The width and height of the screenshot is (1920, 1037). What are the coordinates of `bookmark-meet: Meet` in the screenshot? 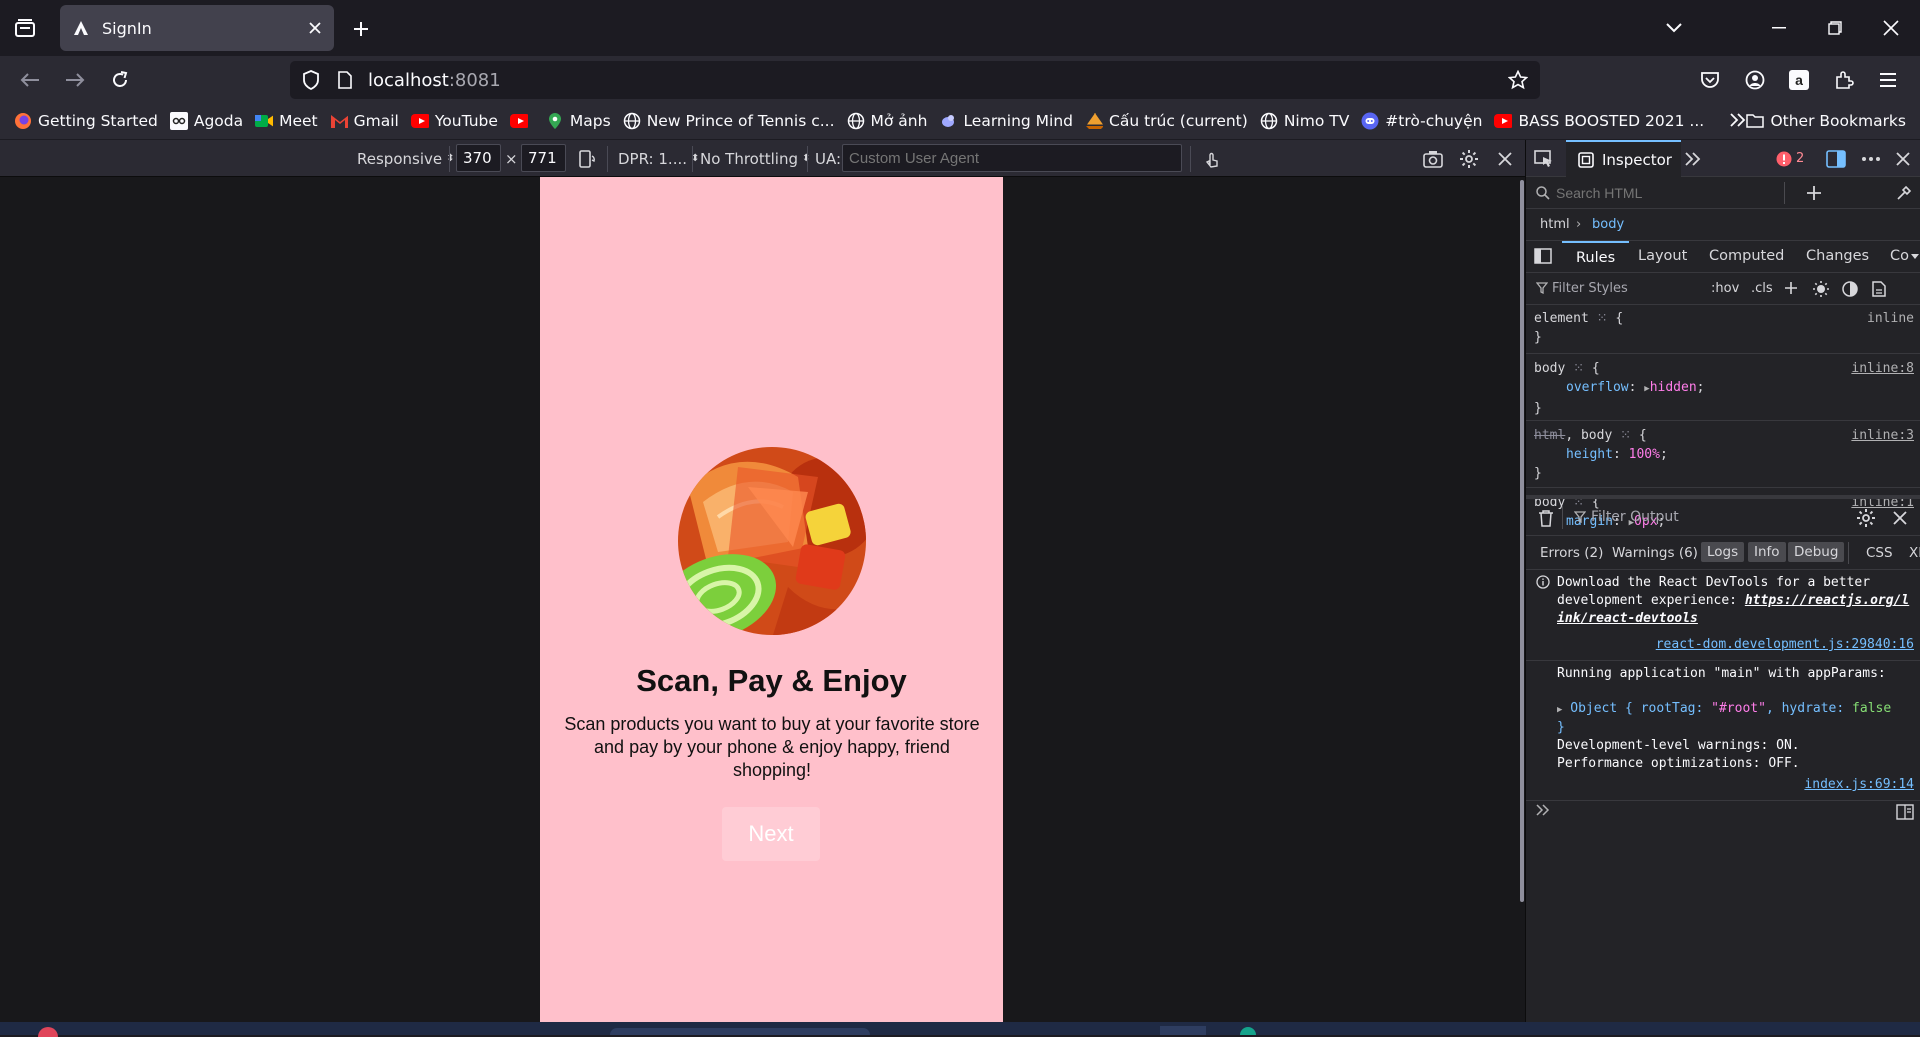 It's located at (286, 121).